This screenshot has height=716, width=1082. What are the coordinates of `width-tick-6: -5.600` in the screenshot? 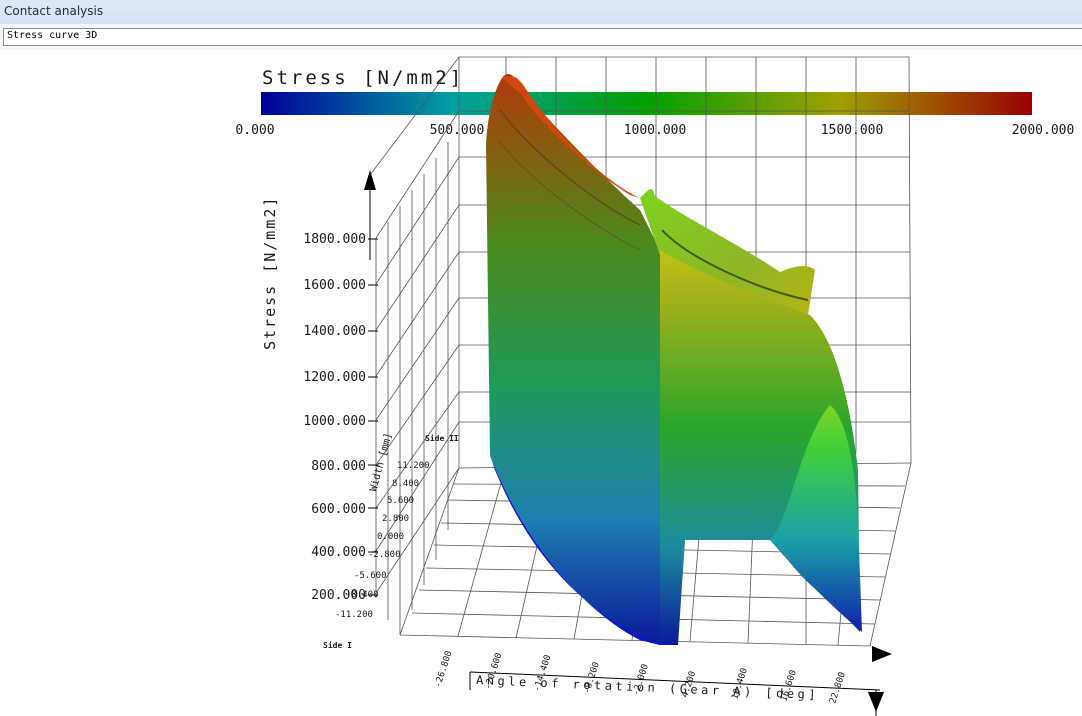 It's located at (370, 576).